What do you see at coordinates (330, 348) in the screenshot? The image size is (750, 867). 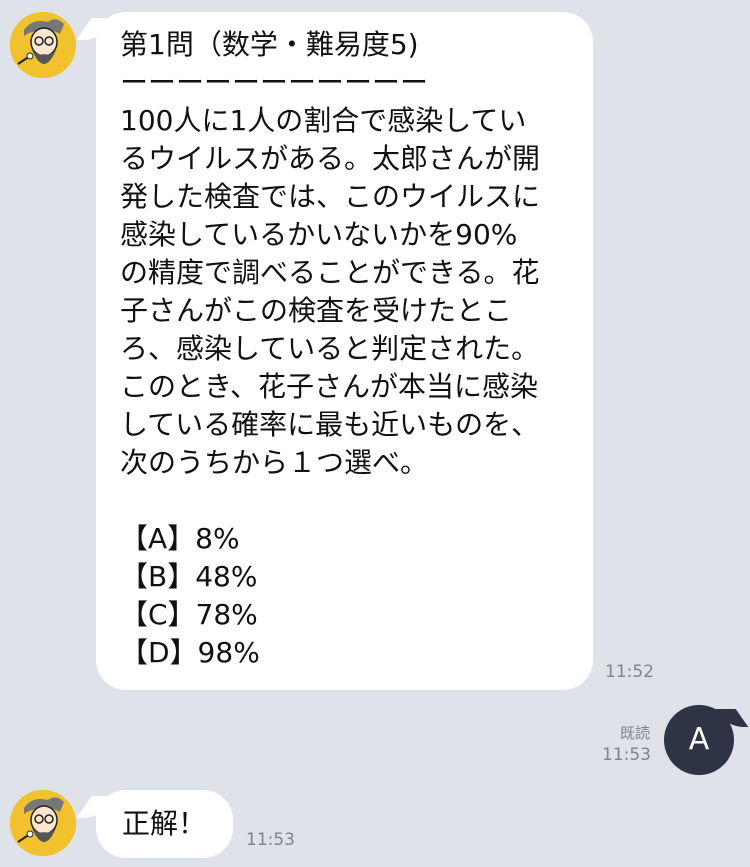 I see `question-body-line: ろ、感染していると判定された。` at bounding box center [330, 348].